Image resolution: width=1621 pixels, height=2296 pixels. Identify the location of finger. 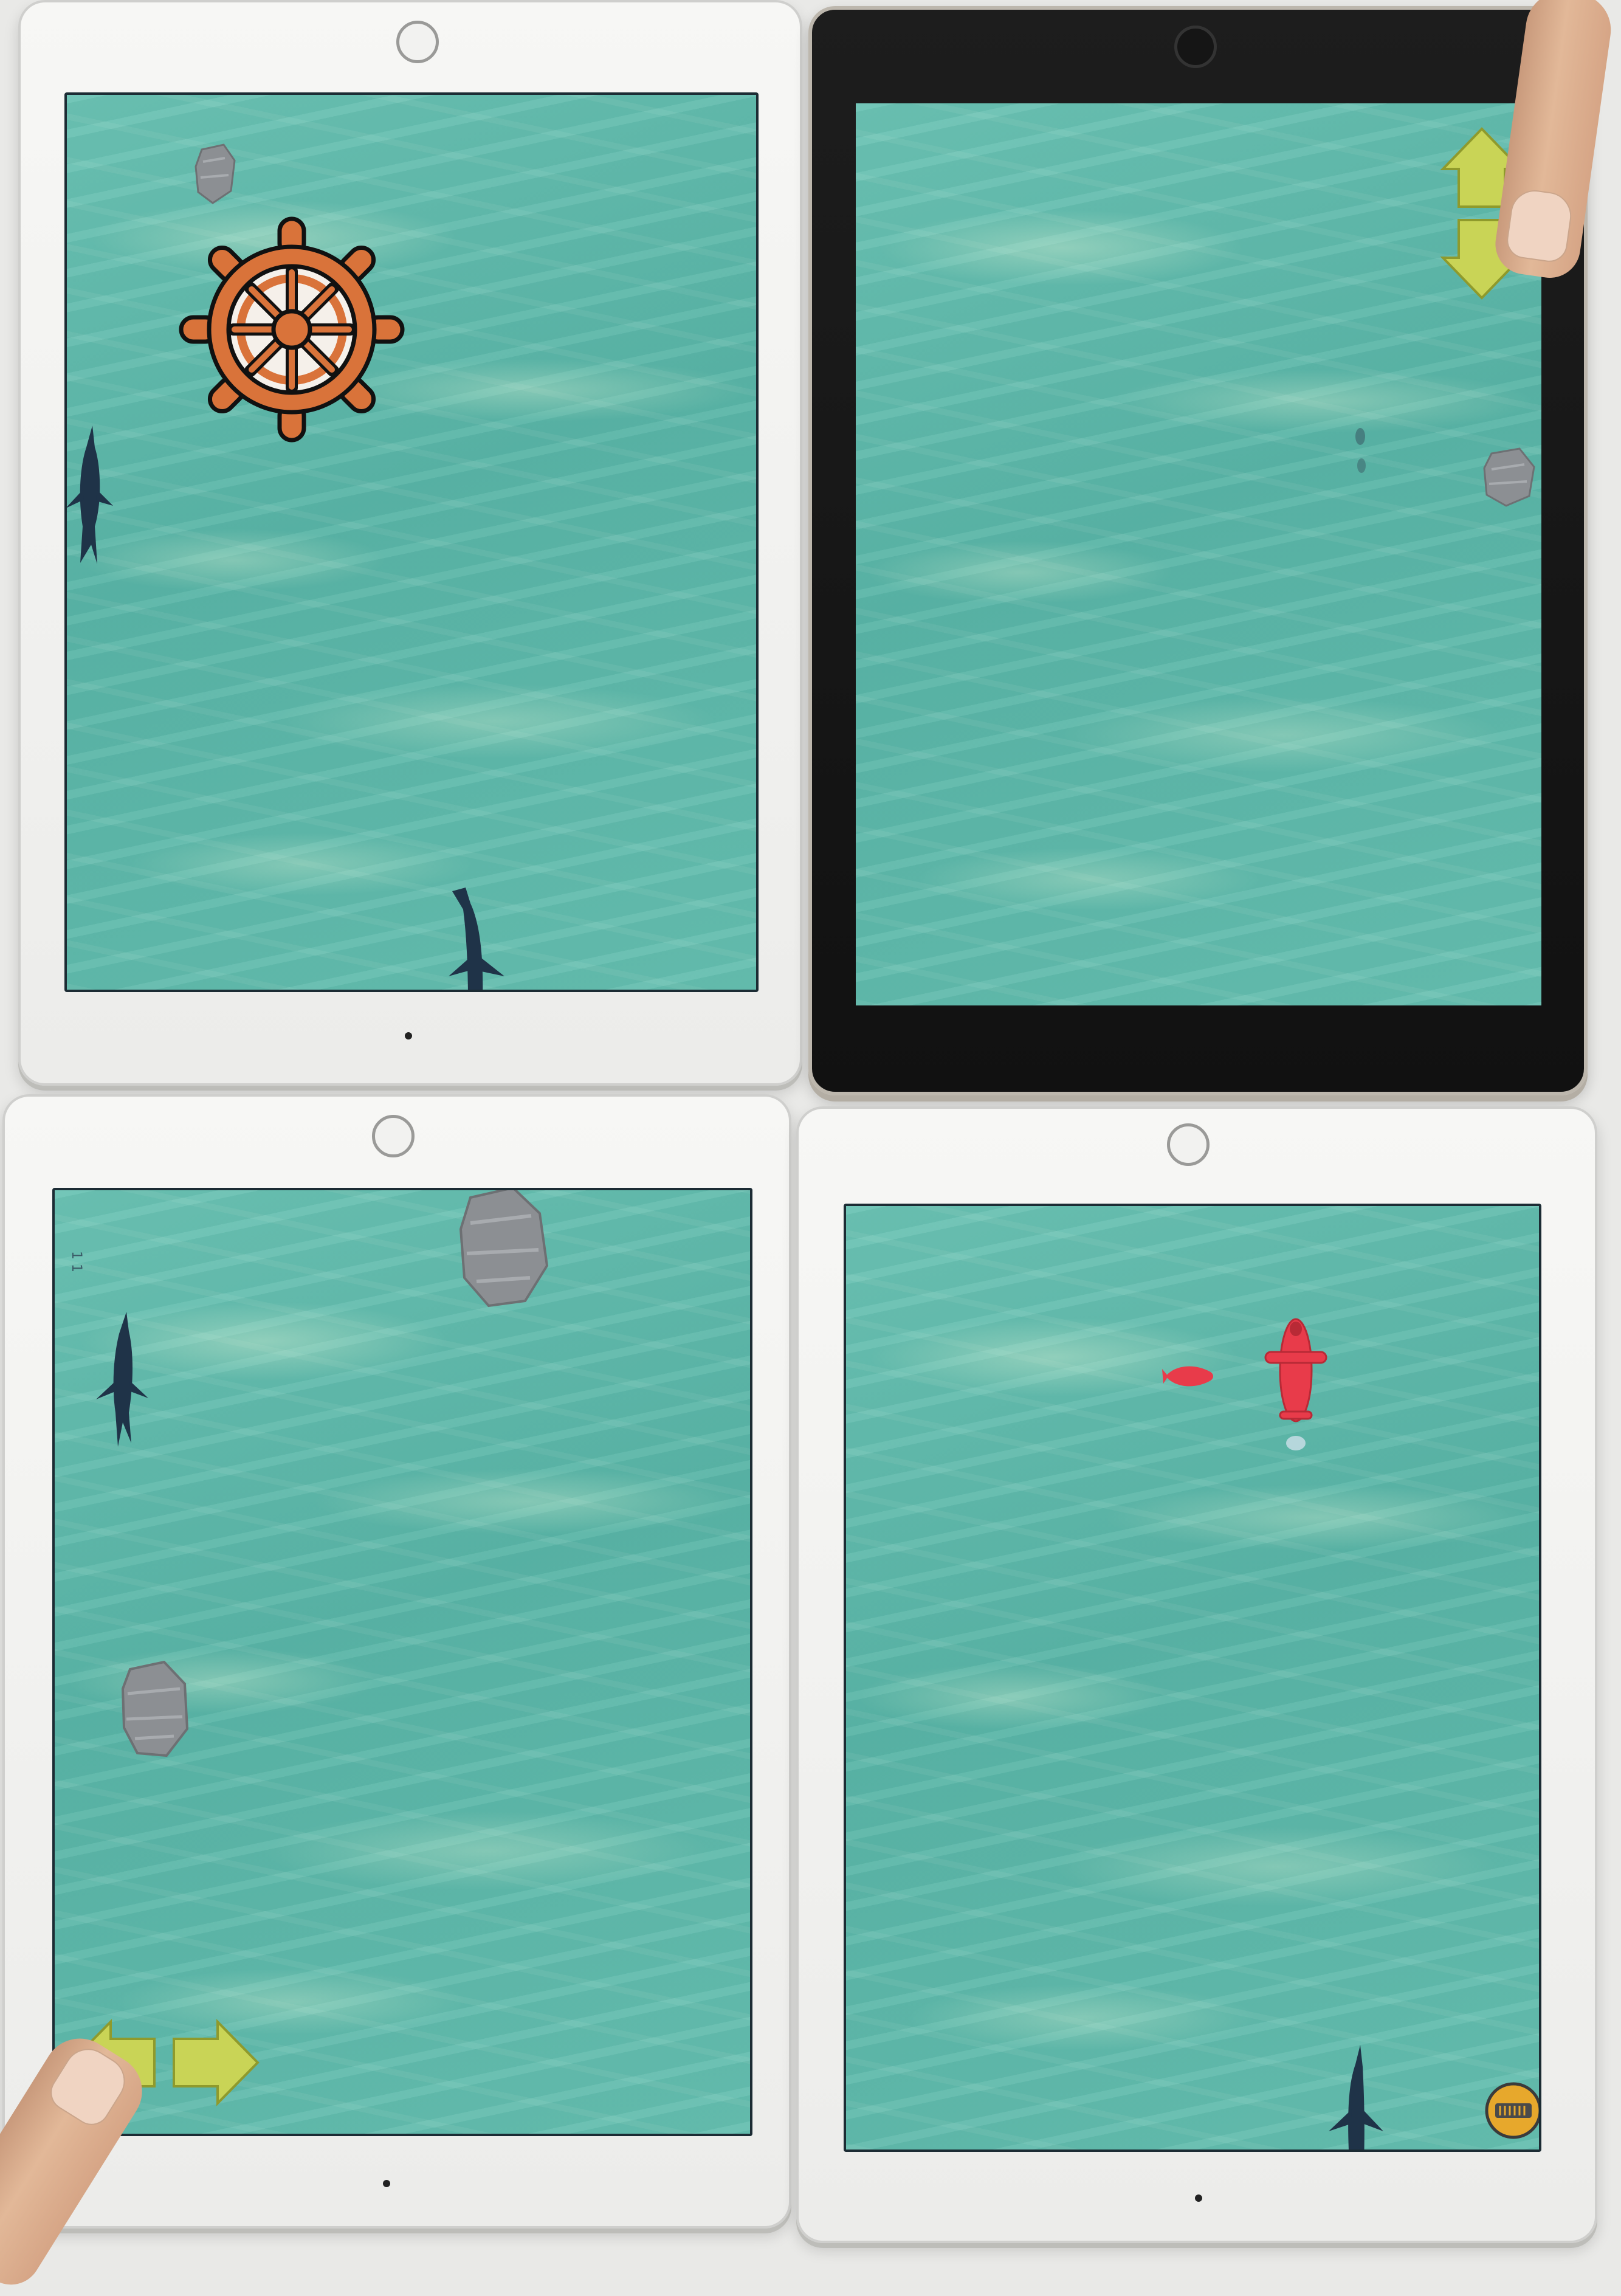
(1553, 141).